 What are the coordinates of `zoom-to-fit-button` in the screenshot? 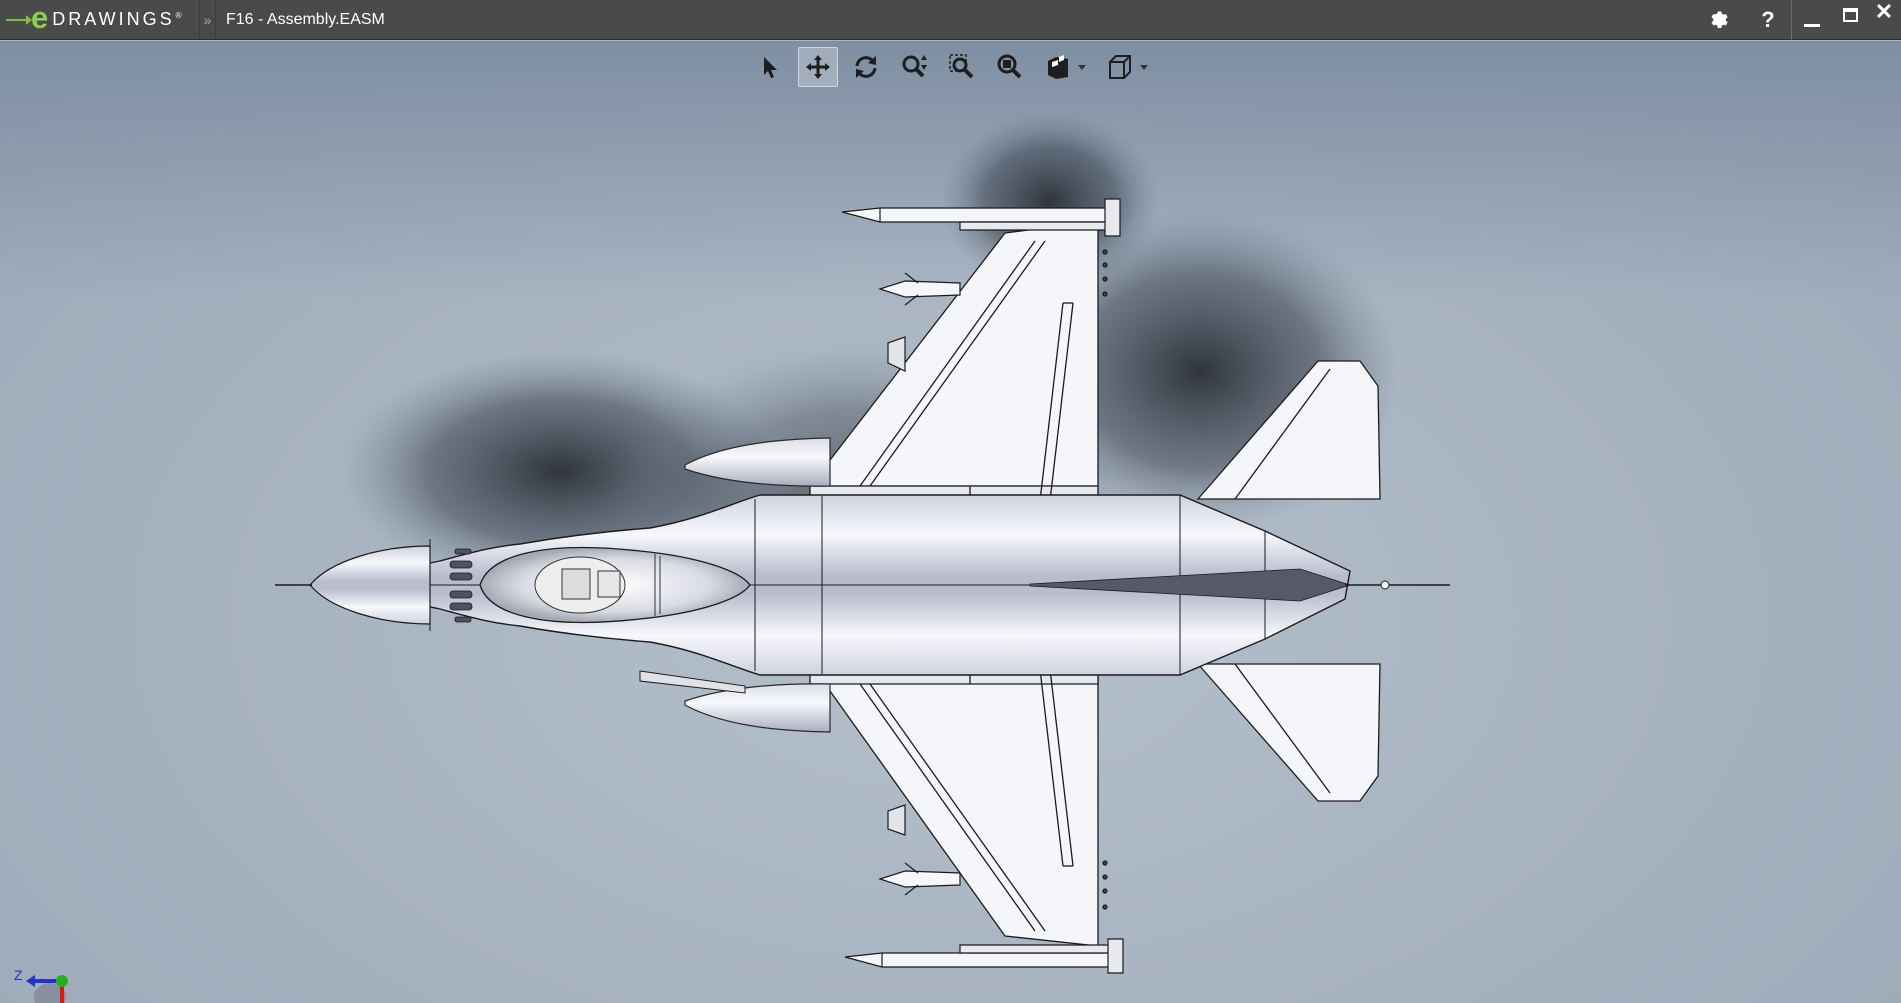 It's located at (1010, 67).